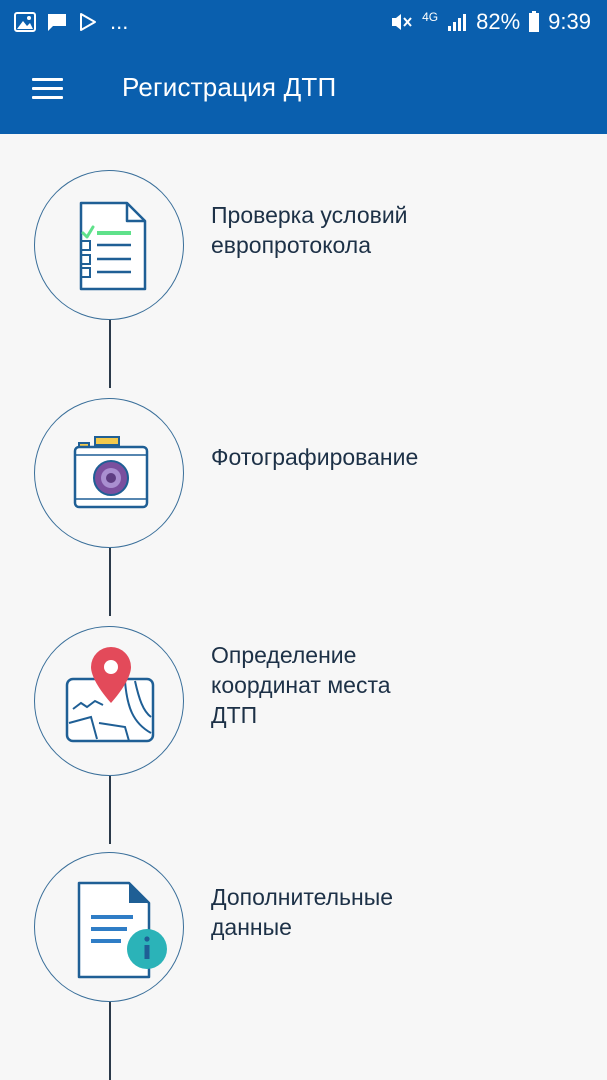  What do you see at coordinates (315, 457) in the screenshot?
I see `step-label: Фотографирование` at bounding box center [315, 457].